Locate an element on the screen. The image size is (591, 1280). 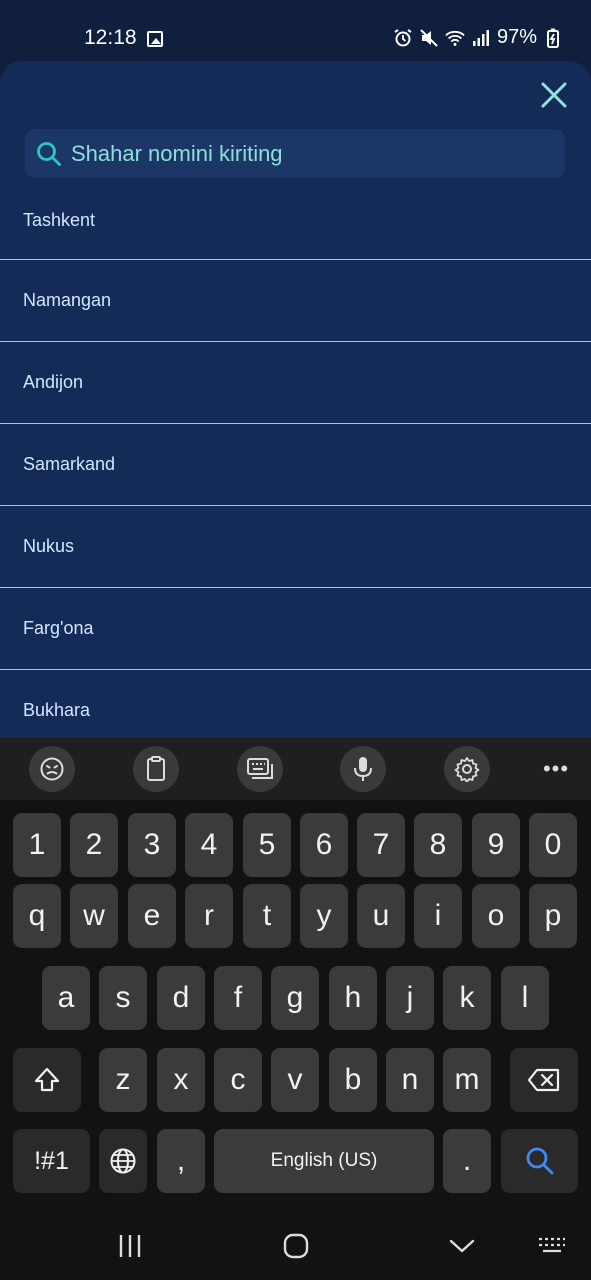
keyboard-top-row: q w e r t y u i o p is located at coordinates (295, 916).